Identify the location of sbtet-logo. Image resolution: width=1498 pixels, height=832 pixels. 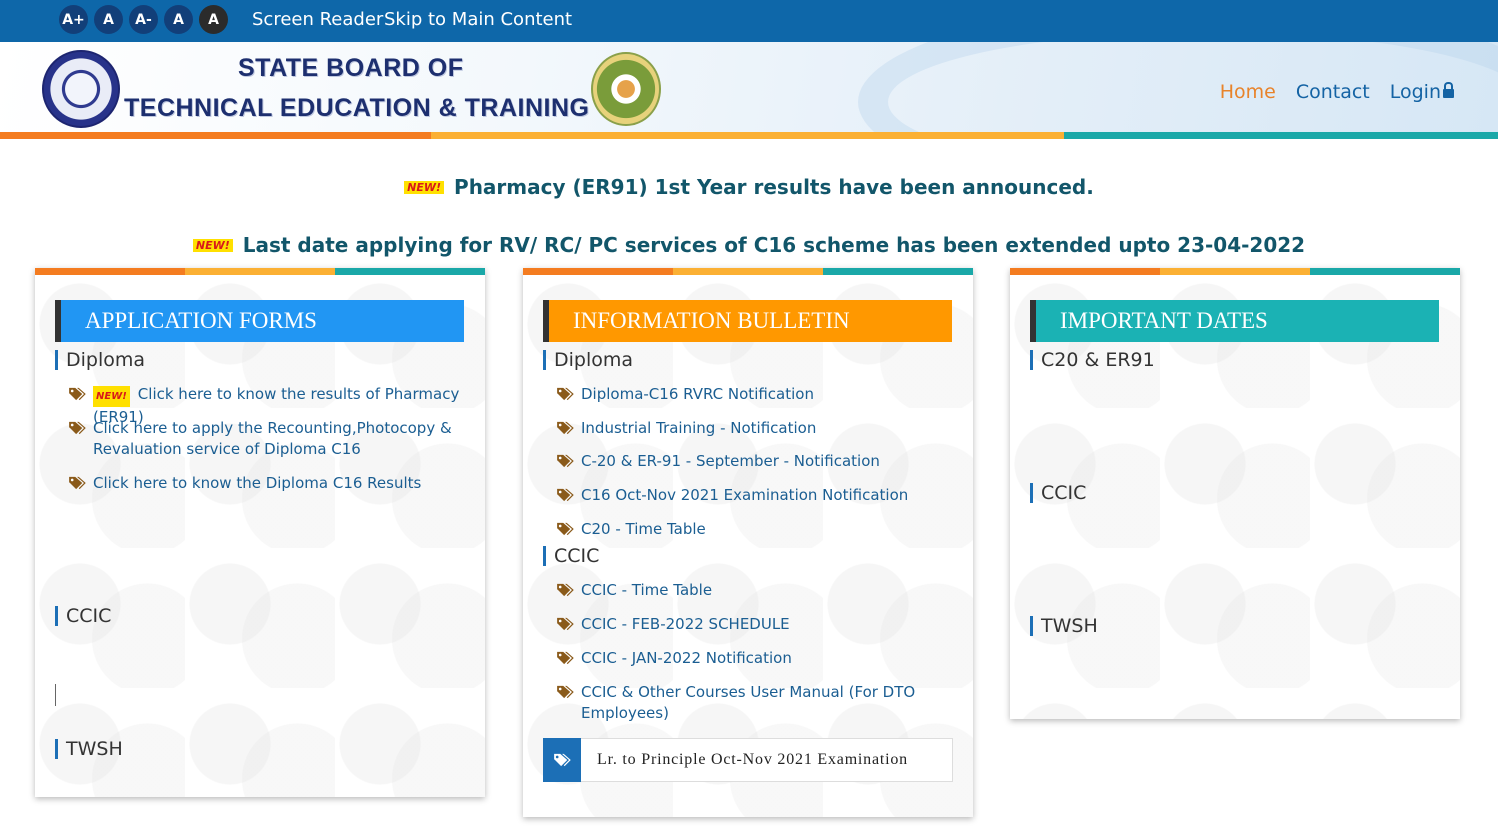
(81, 89).